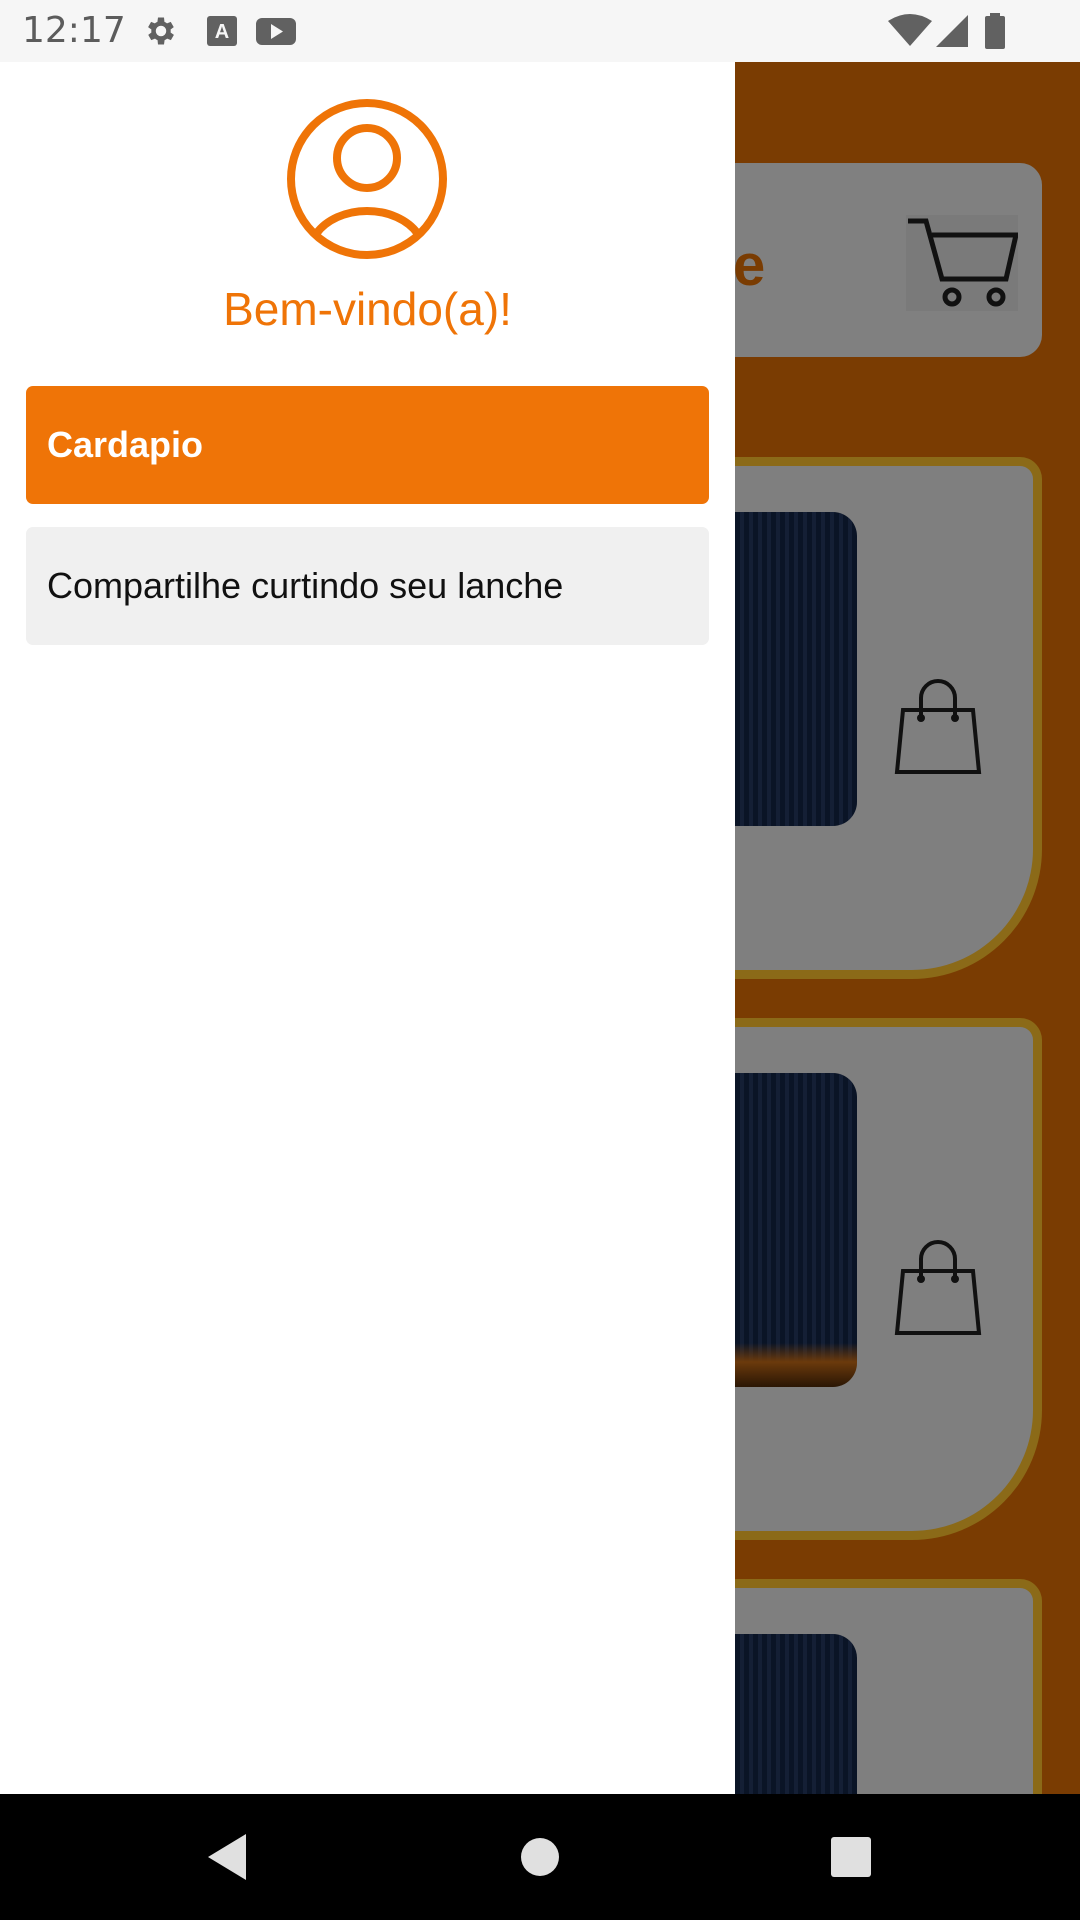 The height and width of the screenshot is (1920, 1080). What do you see at coordinates (995, 31) in the screenshot?
I see `battery-icon` at bounding box center [995, 31].